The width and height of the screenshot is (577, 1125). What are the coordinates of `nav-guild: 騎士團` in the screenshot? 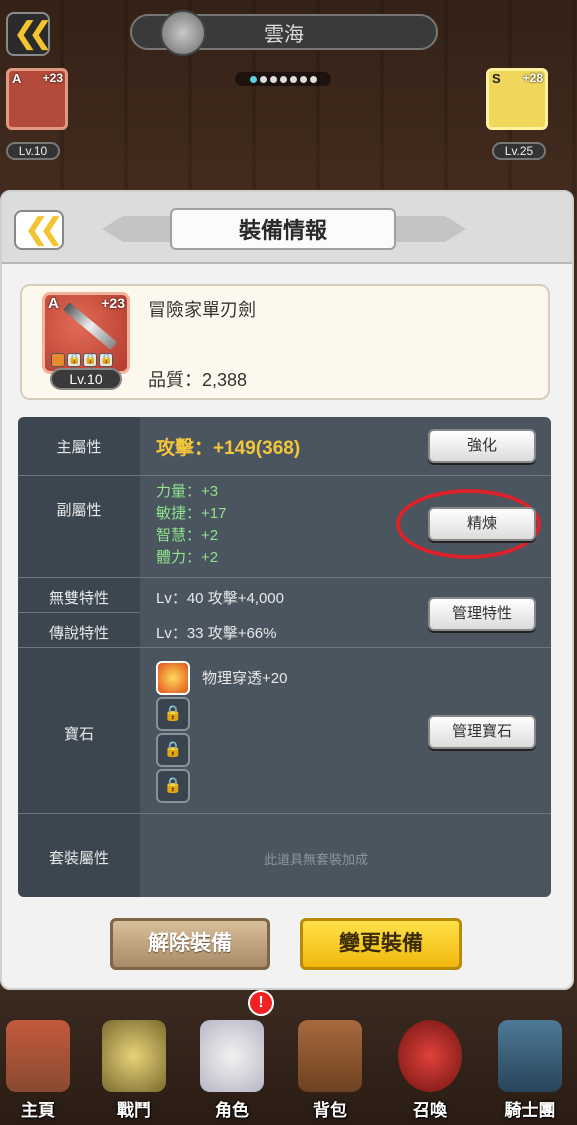 It's located at (530, 1067).